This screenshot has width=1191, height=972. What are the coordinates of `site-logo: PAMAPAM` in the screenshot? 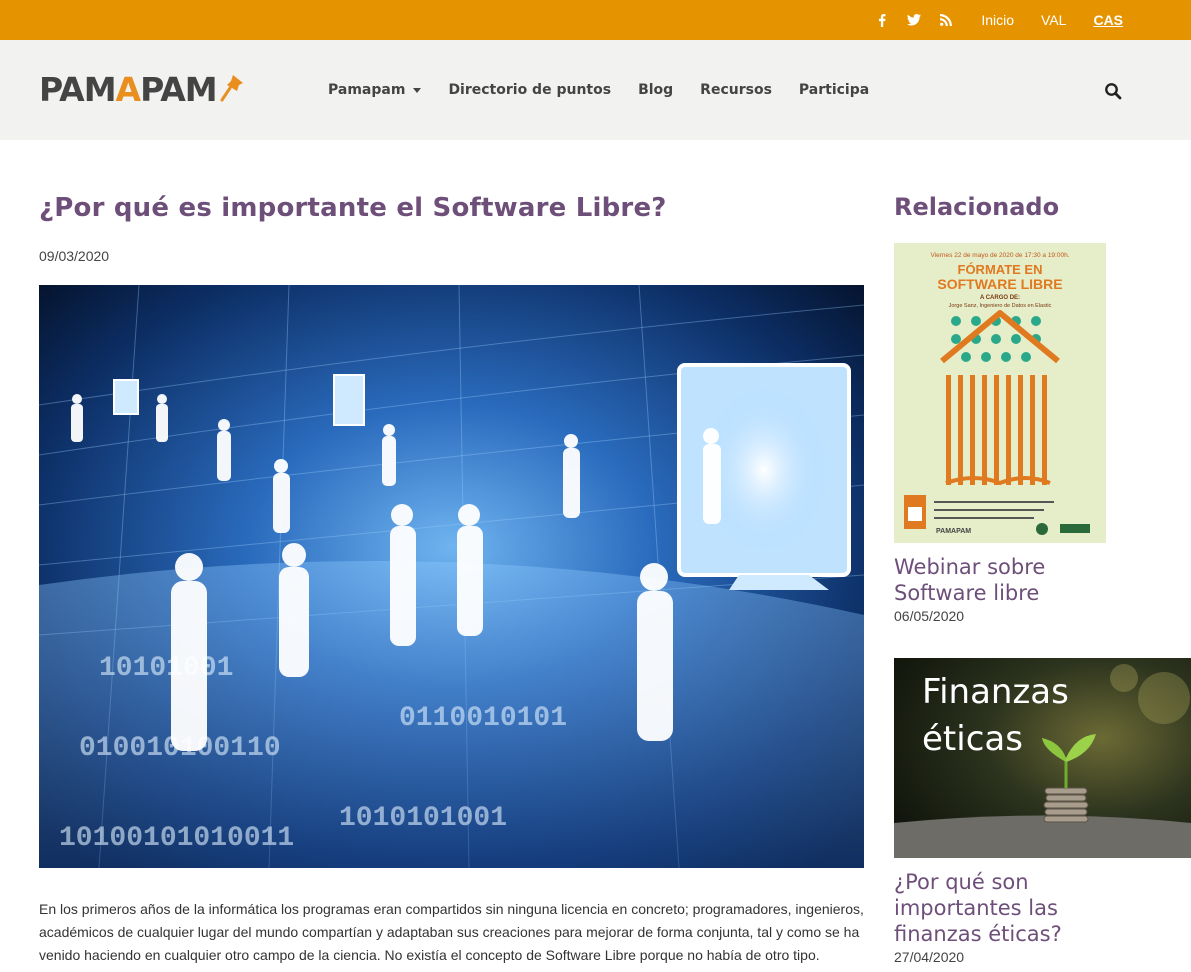 It's located at (142, 90).